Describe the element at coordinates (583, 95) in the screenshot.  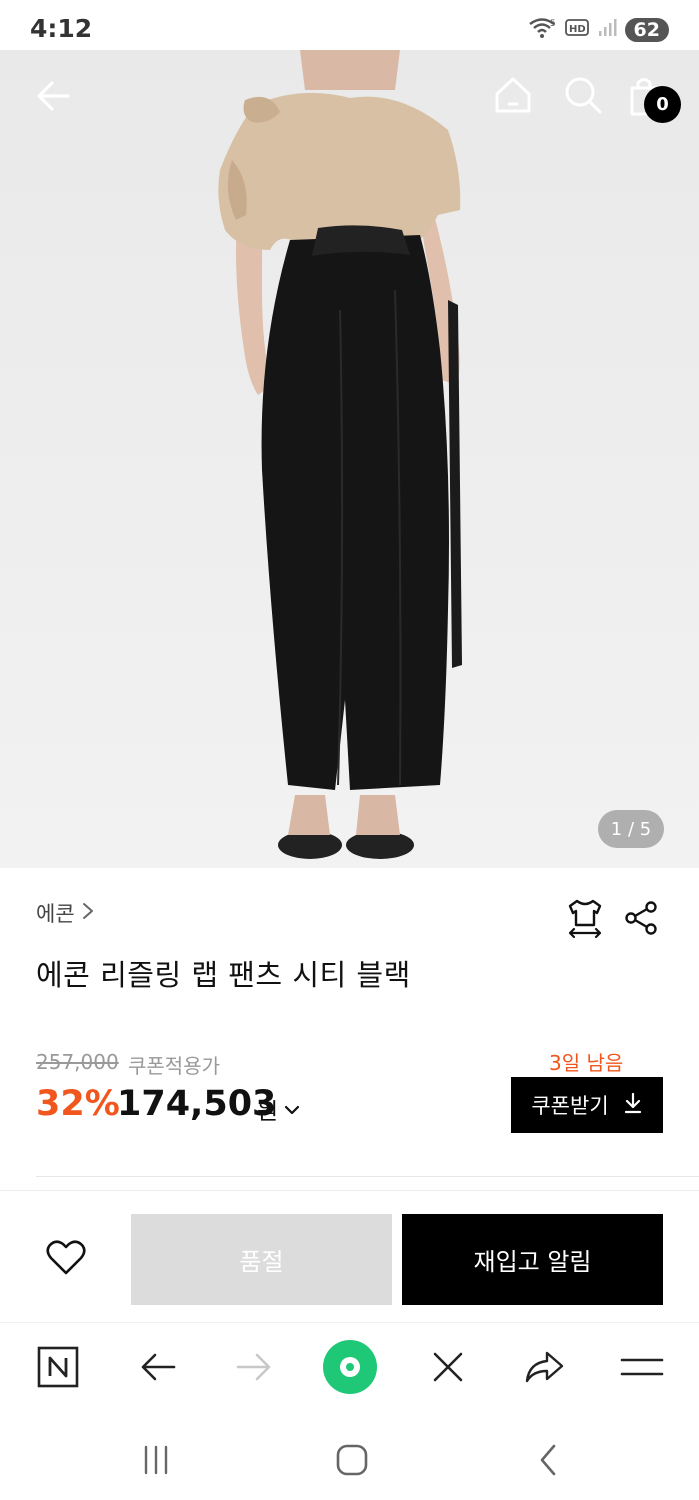
I see `search-icon` at that location.